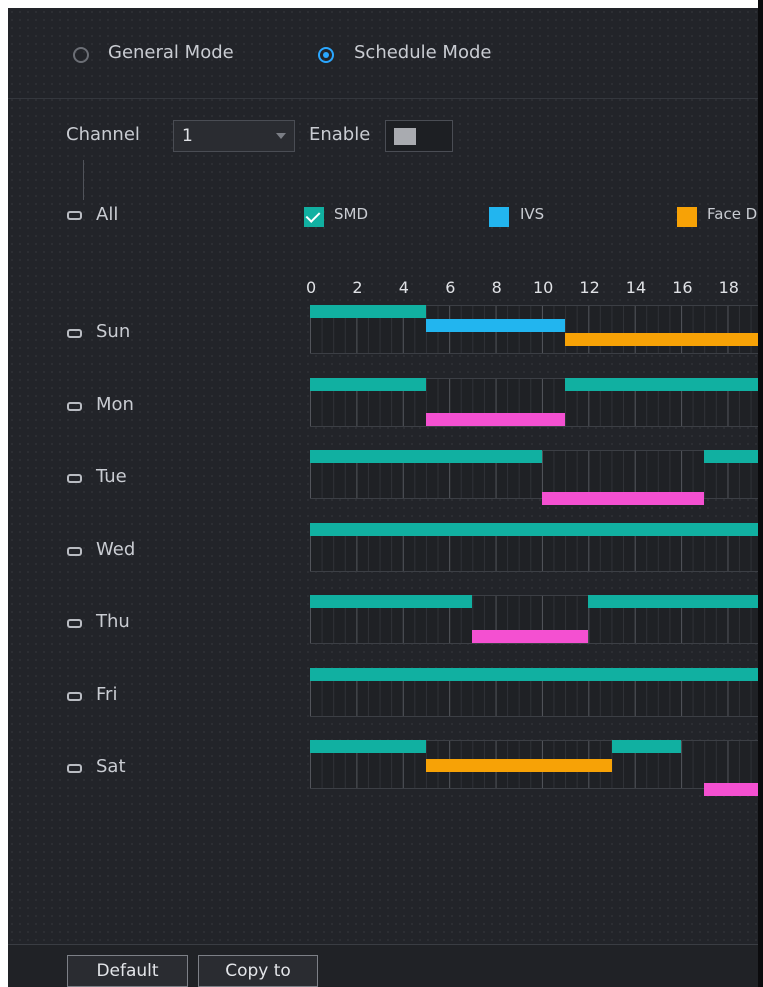  Describe the element at coordinates (127, 971) in the screenshot. I see `default-button: Default` at that location.